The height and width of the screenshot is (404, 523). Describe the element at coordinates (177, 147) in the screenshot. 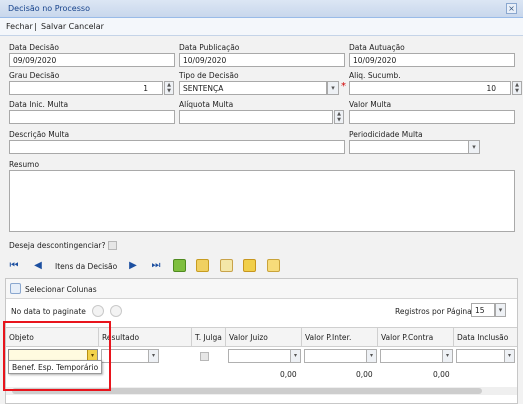

I see `descricao-multa-field` at that location.